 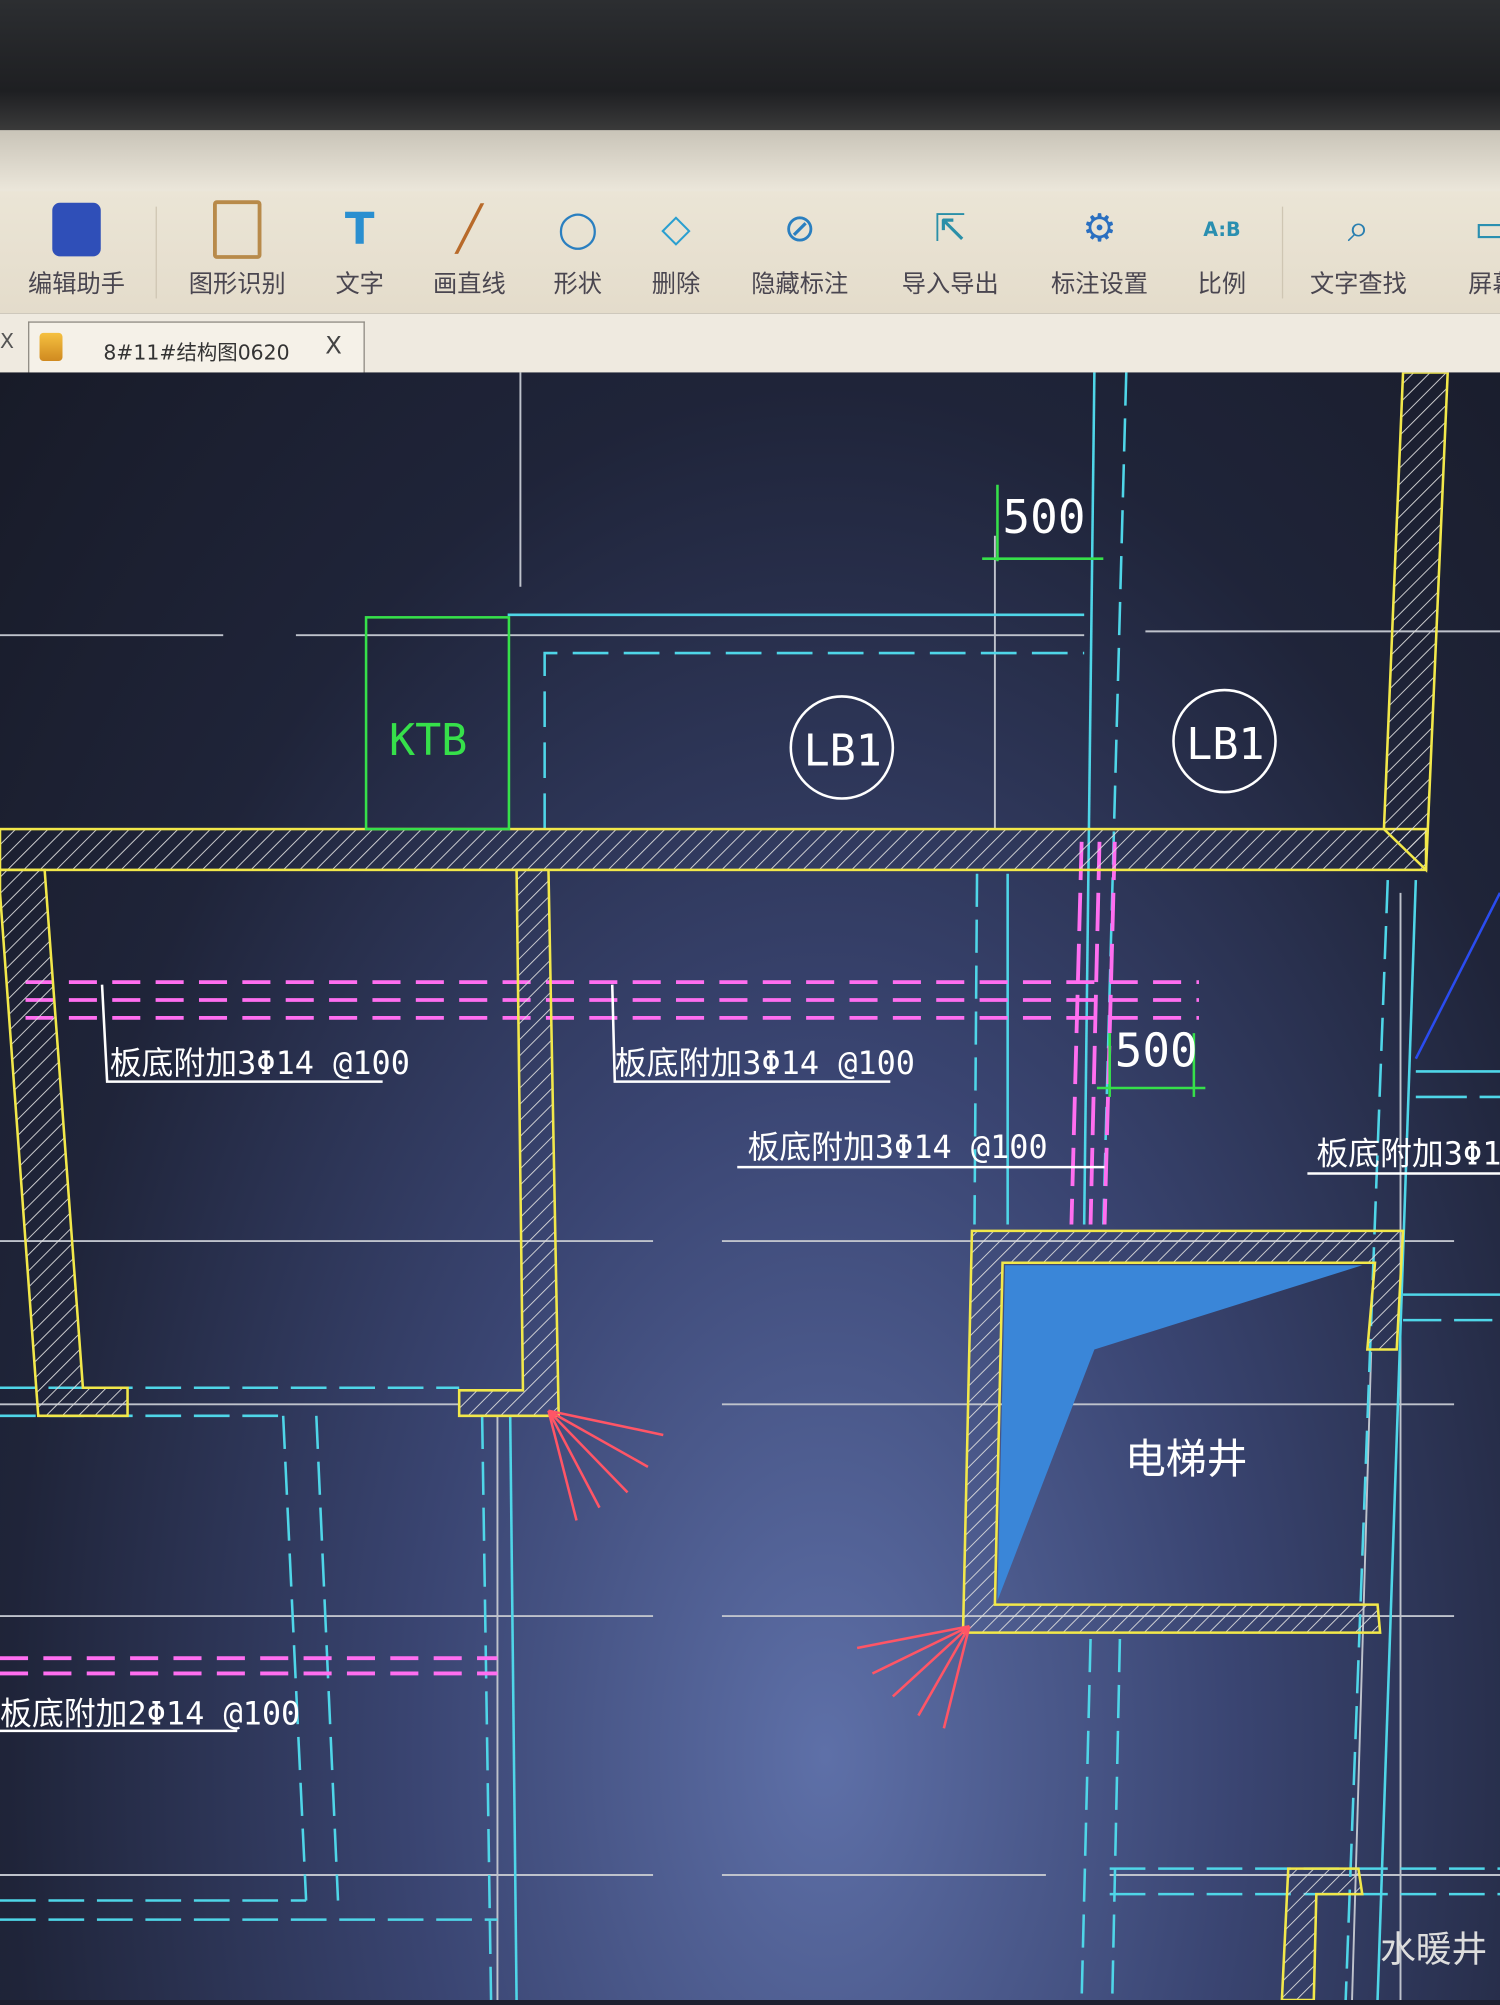 What do you see at coordinates (750, 65) in the screenshot?
I see `monitor-bezel` at bounding box center [750, 65].